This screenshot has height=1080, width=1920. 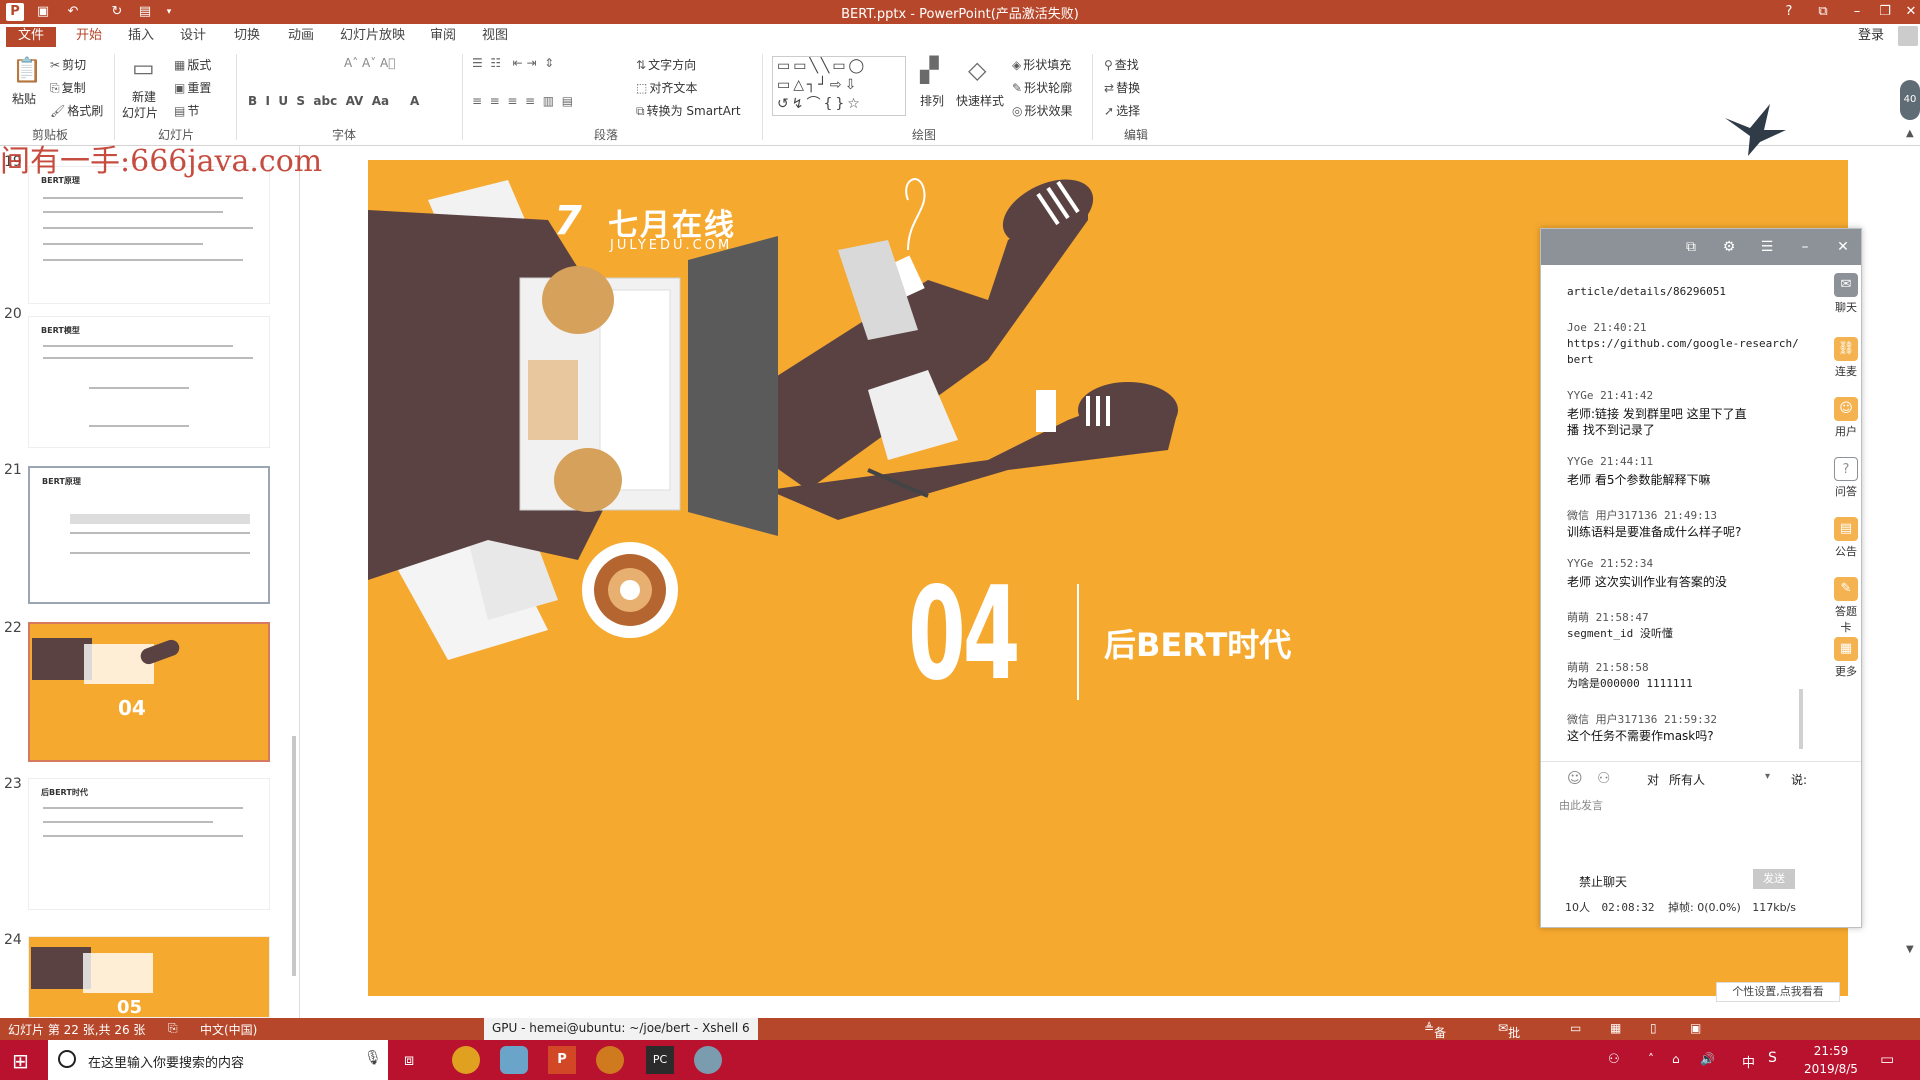 I want to click on shape-effects-button: ◎ 形状效果, so click(x=1042, y=110).